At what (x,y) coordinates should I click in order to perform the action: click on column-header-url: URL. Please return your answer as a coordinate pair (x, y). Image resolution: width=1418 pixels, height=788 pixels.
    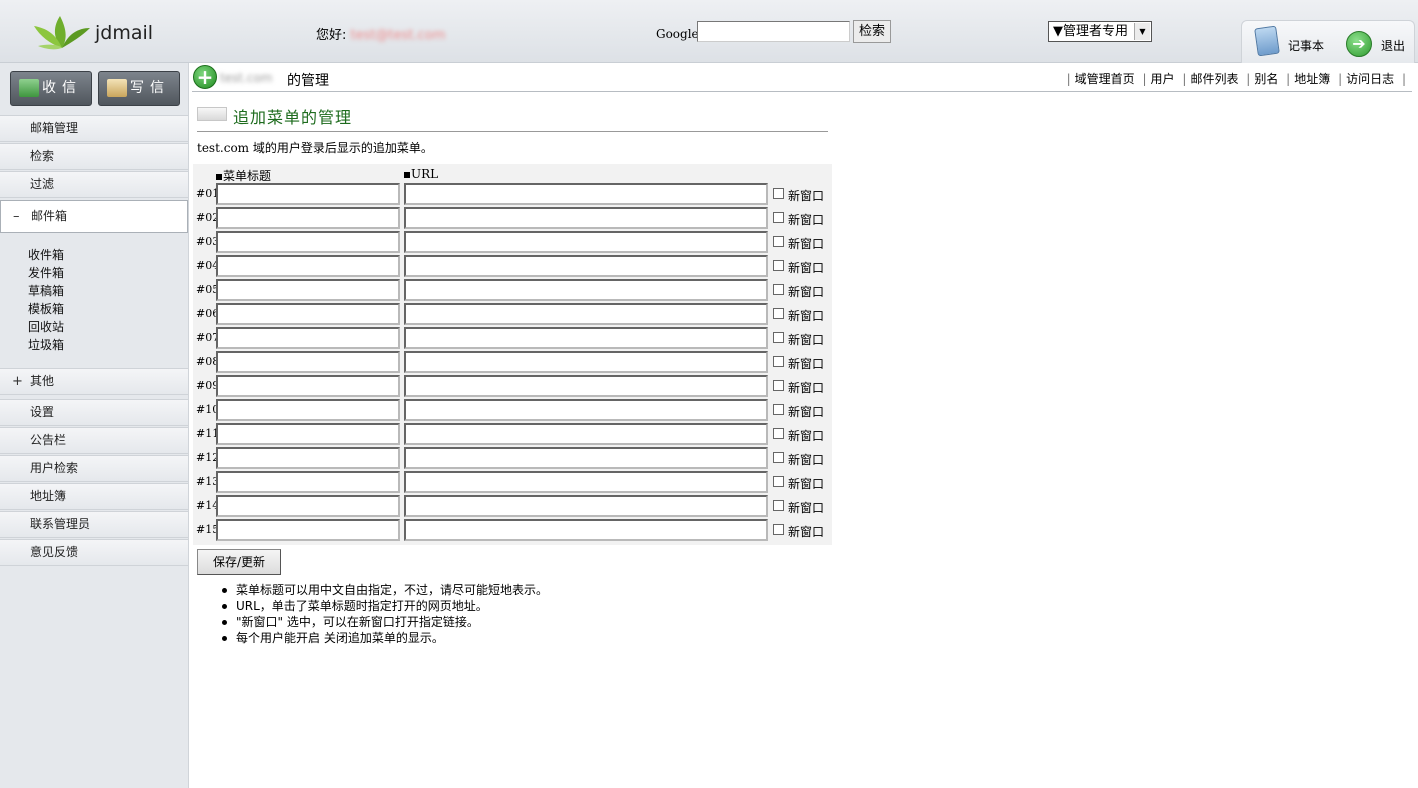
    Looking at the image, I should click on (421, 174).